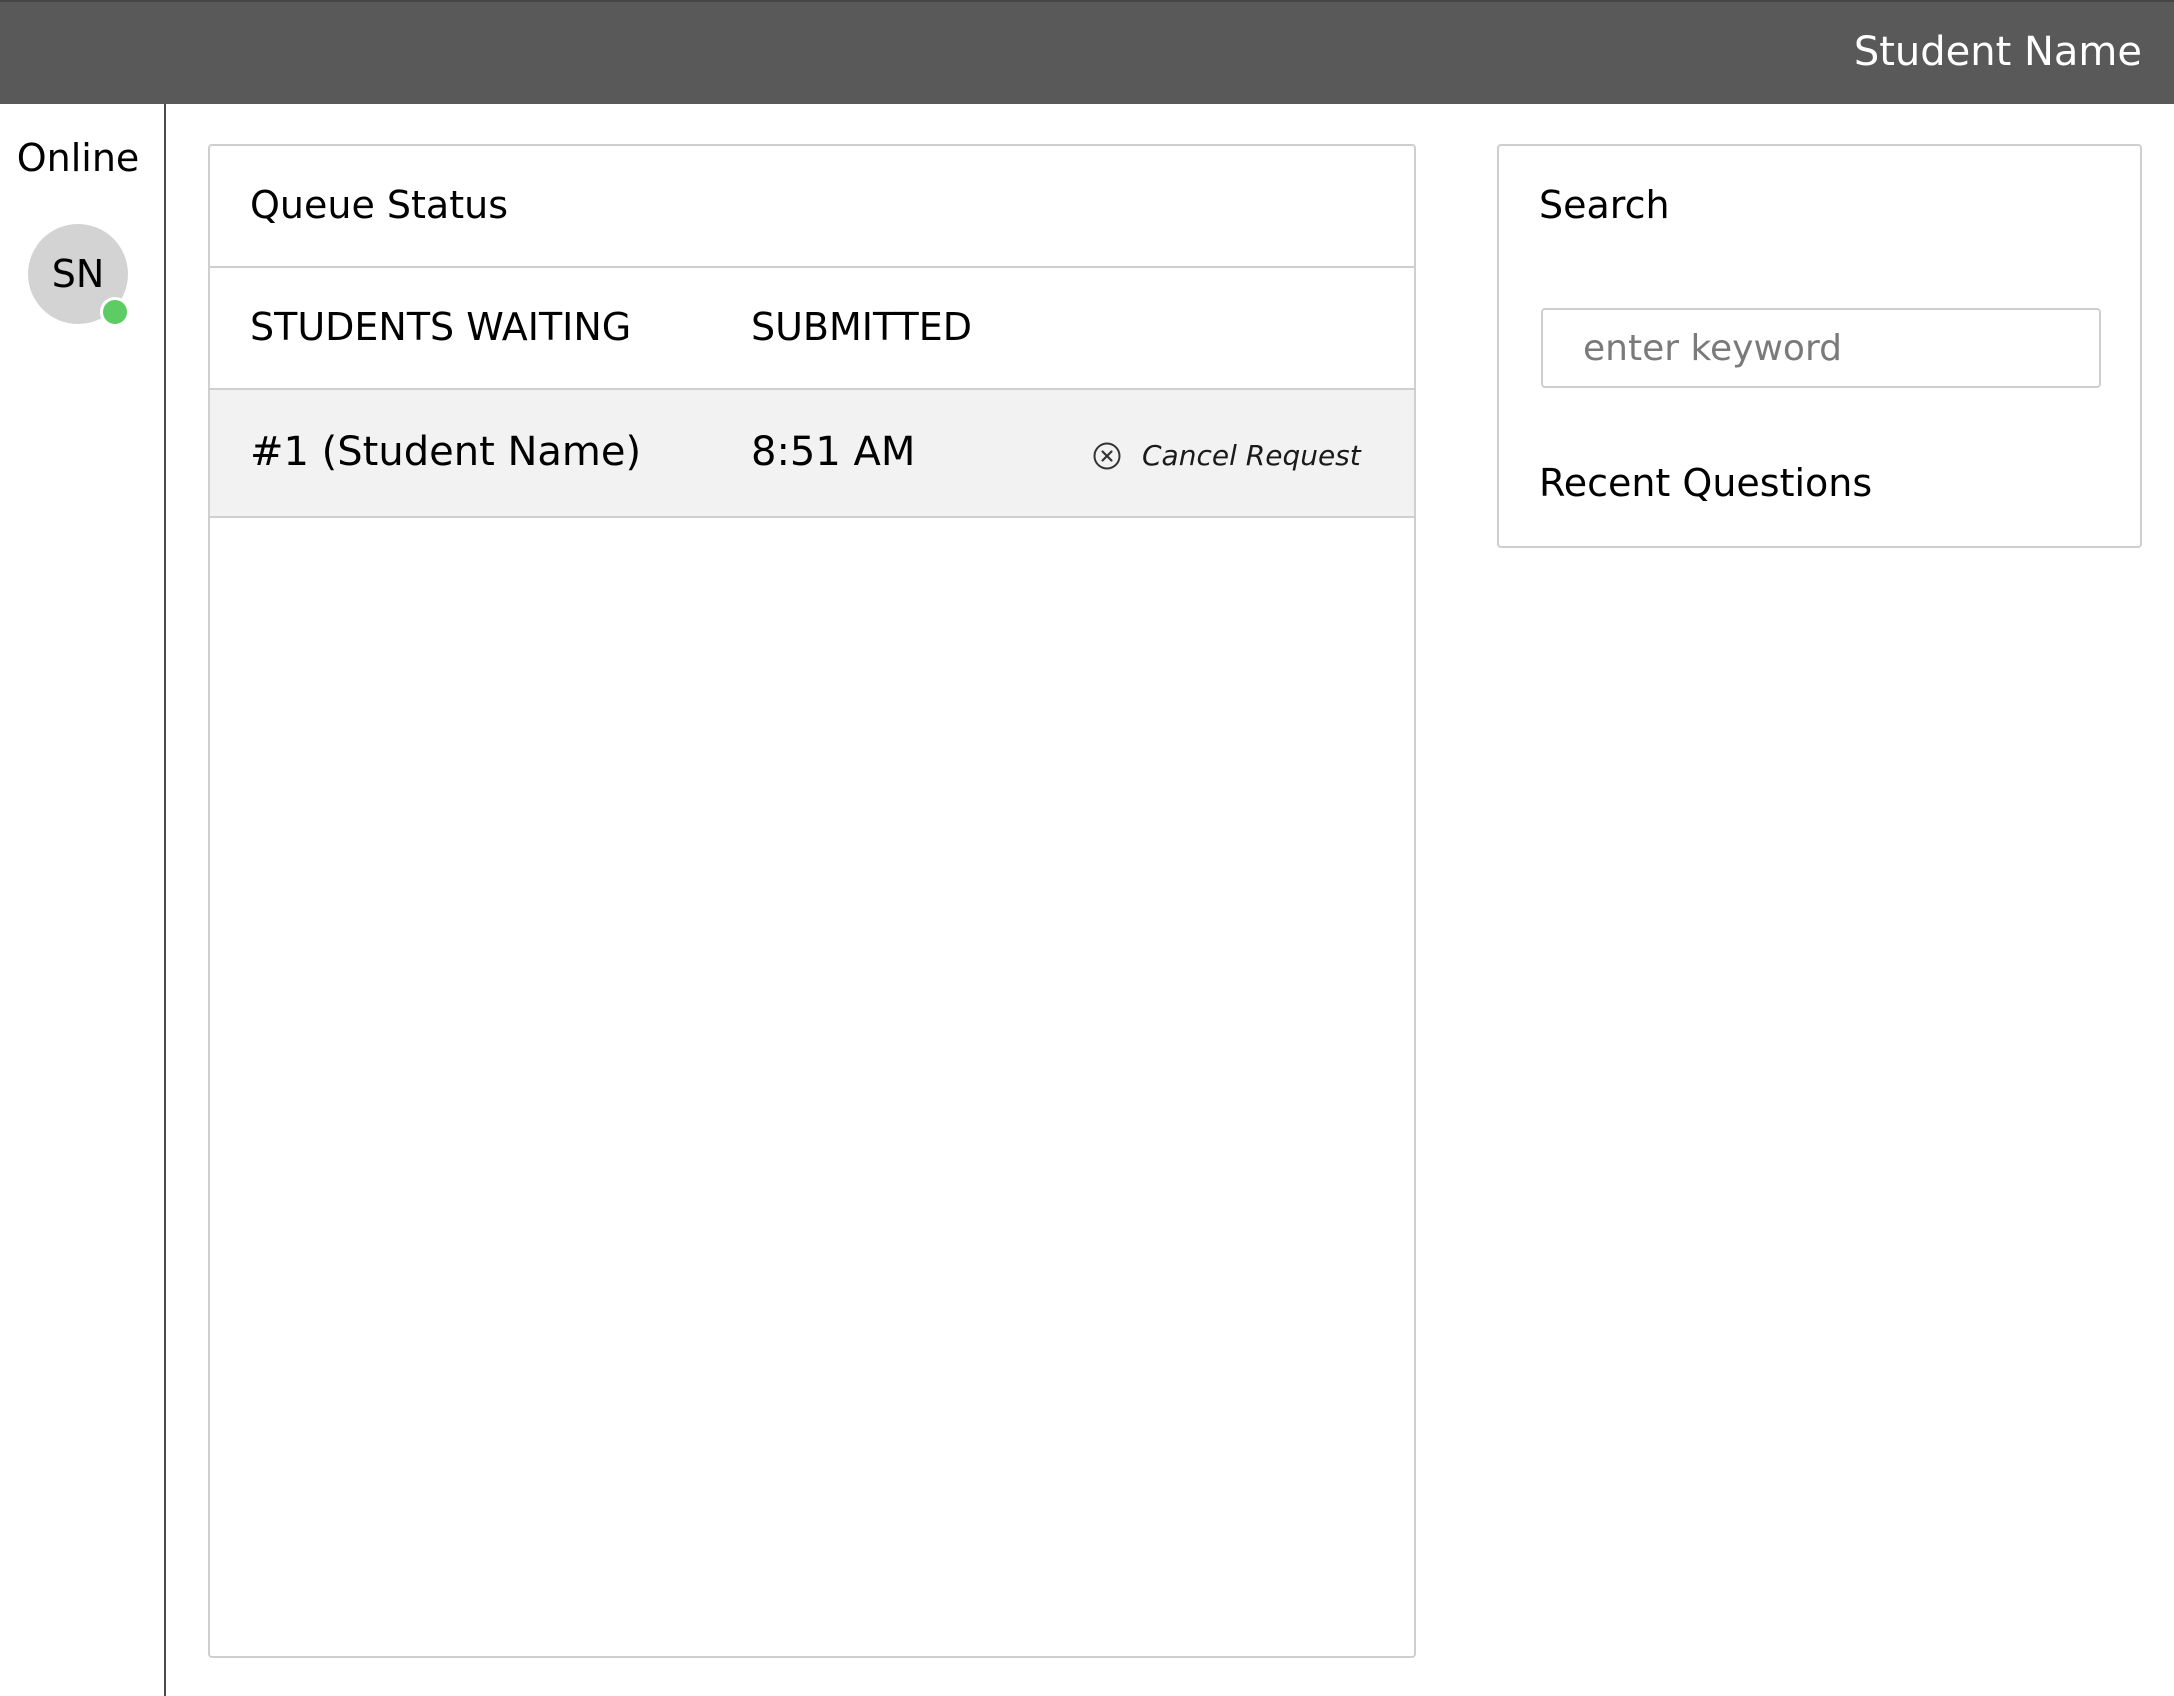 The image size is (2174, 1696). What do you see at coordinates (83, 900) in the screenshot?
I see `sidebar: Online SN` at bounding box center [83, 900].